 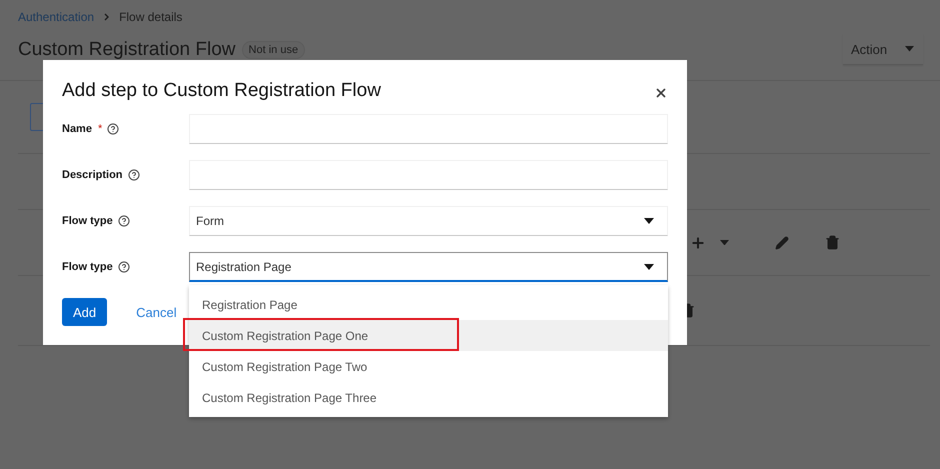 What do you see at coordinates (210, 221) in the screenshot?
I see `select-value: Form` at bounding box center [210, 221].